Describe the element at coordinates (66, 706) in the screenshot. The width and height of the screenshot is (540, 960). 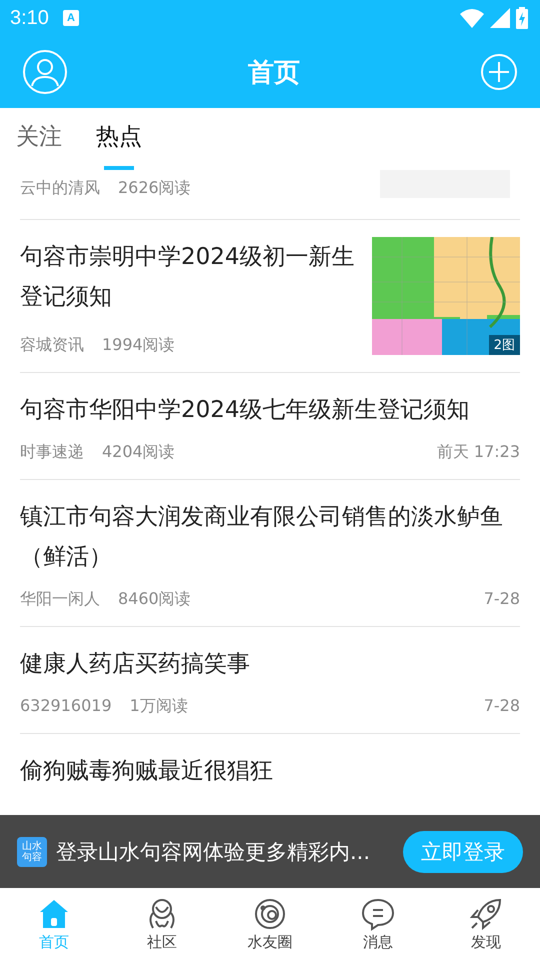
I see `author-name: 632916019` at that location.